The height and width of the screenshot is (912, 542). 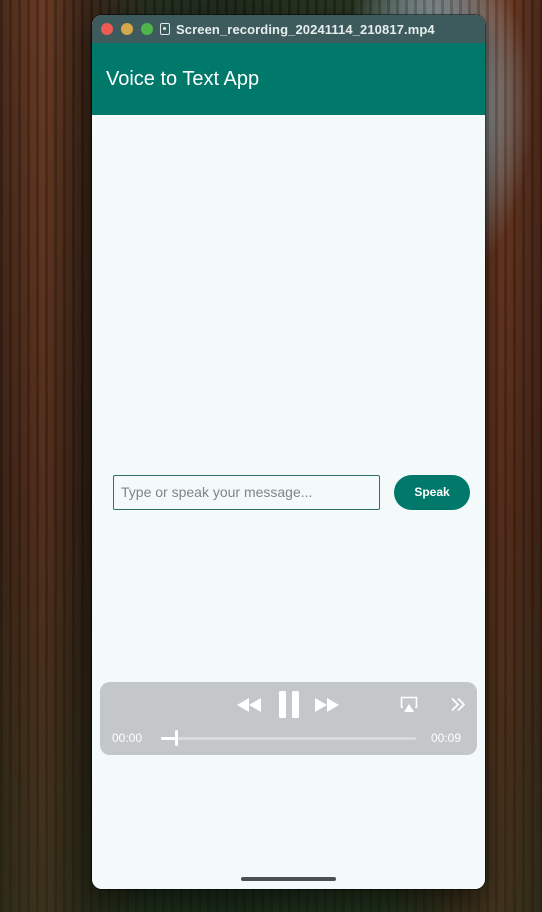 I want to click on chevron-double-right-icon, so click(x=458, y=704).